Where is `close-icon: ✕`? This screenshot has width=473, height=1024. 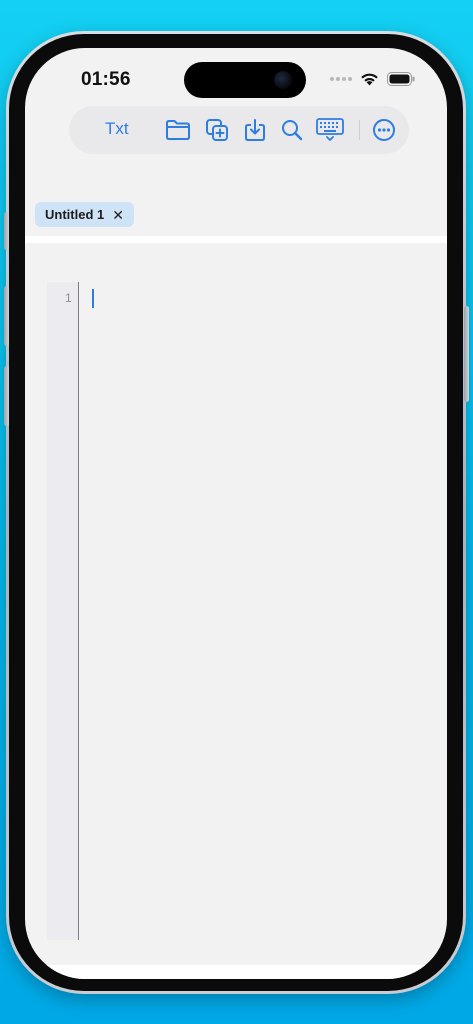
close-icon: ✕ is located at coordinates (118, 215).